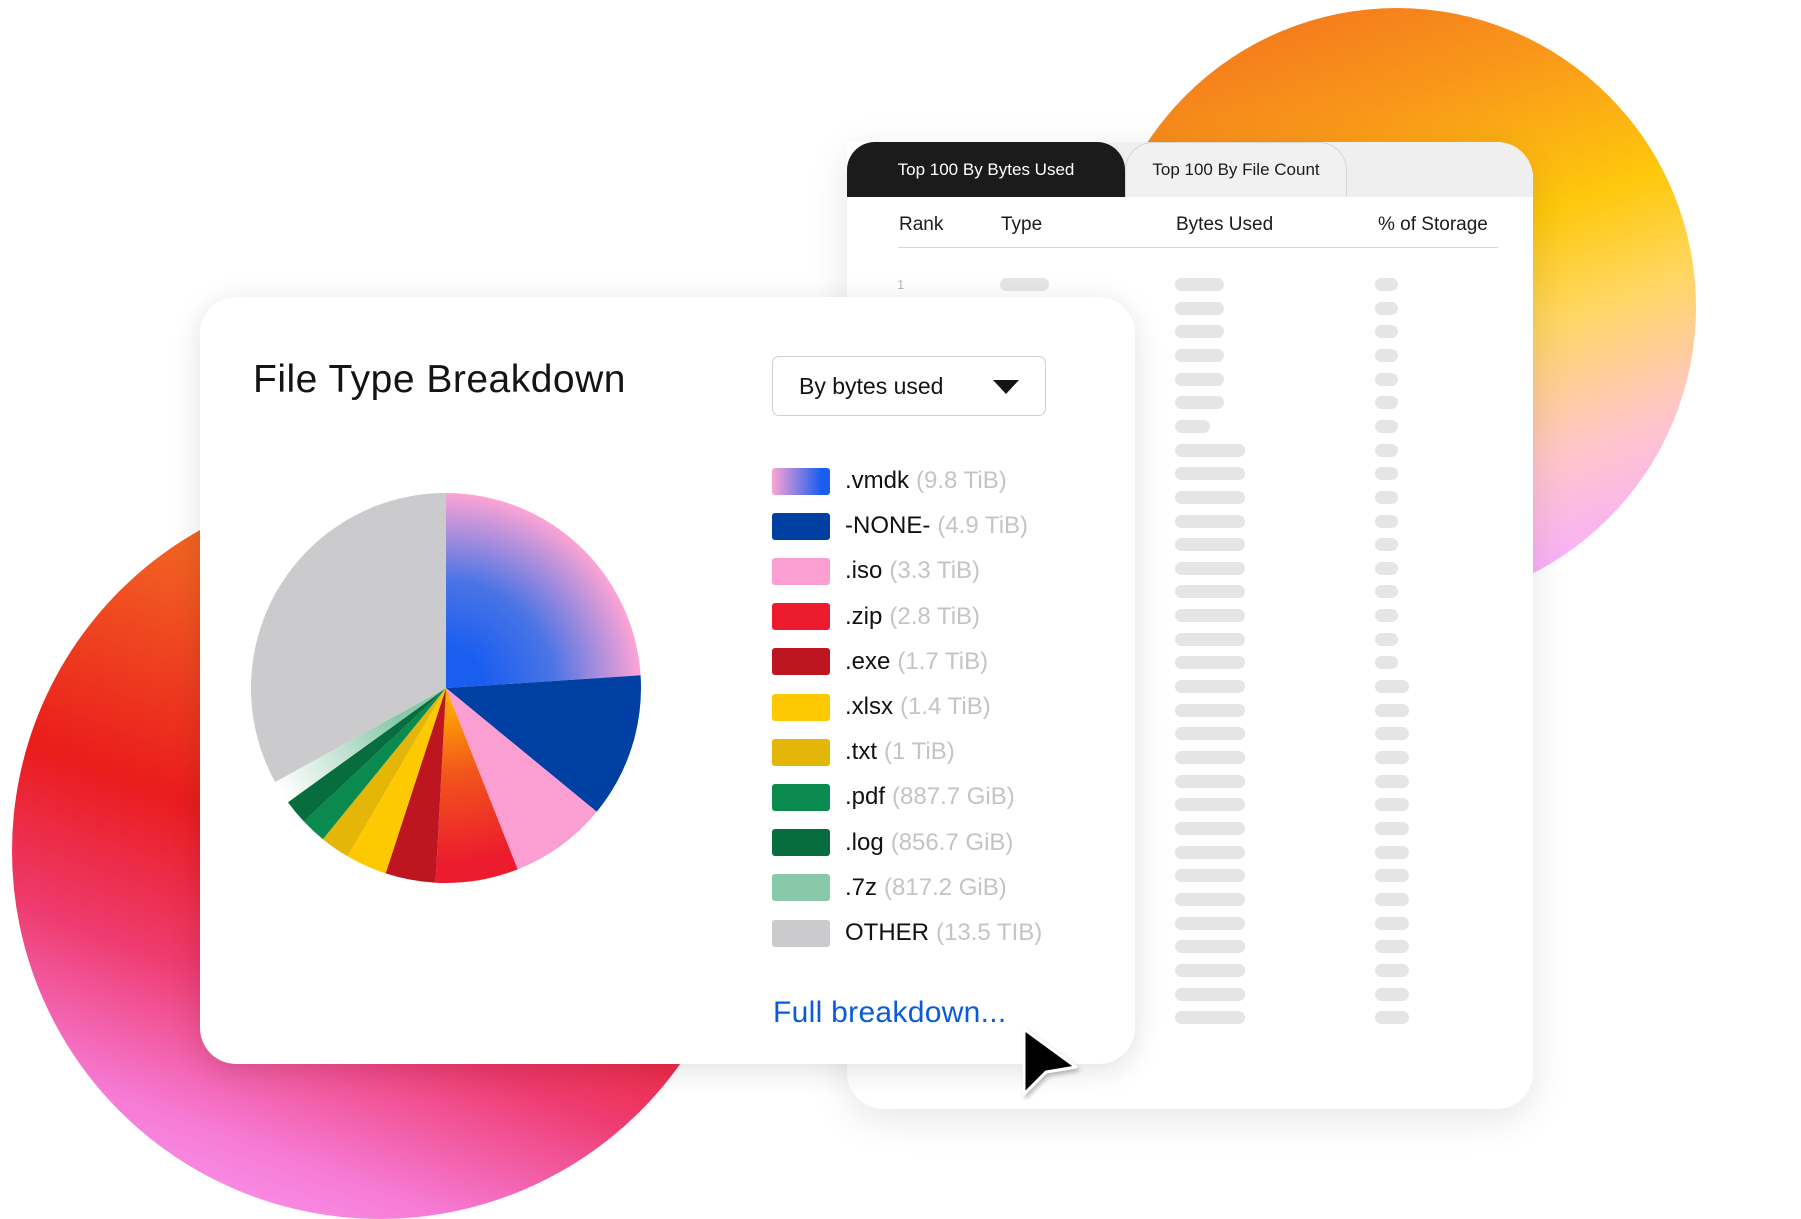 The height and width of the screenshot is (1219, 1801). Describe the element at coordinates (983, 526) in the screenshot. I see `legend-size: (4.9 TiB)` at that location.